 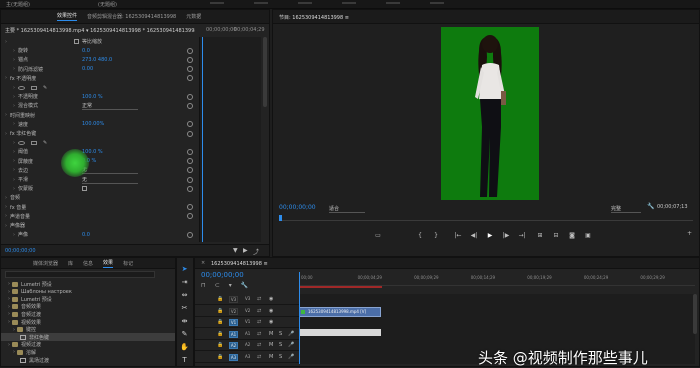 I want to click on track-target-toggle: A1, so click(x=233, y=334).